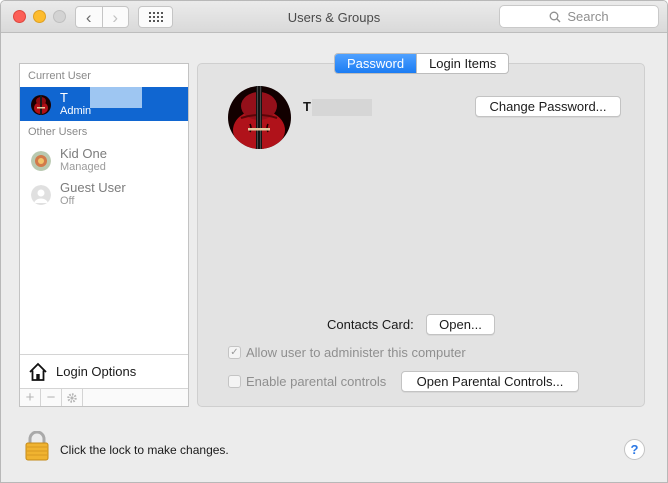 This screenshot has height=483, width=668. What do you see at coordinates (462, 63) in the screenshot?
I see `tab-login-items: Login Items` at bounding box center [462, 63].